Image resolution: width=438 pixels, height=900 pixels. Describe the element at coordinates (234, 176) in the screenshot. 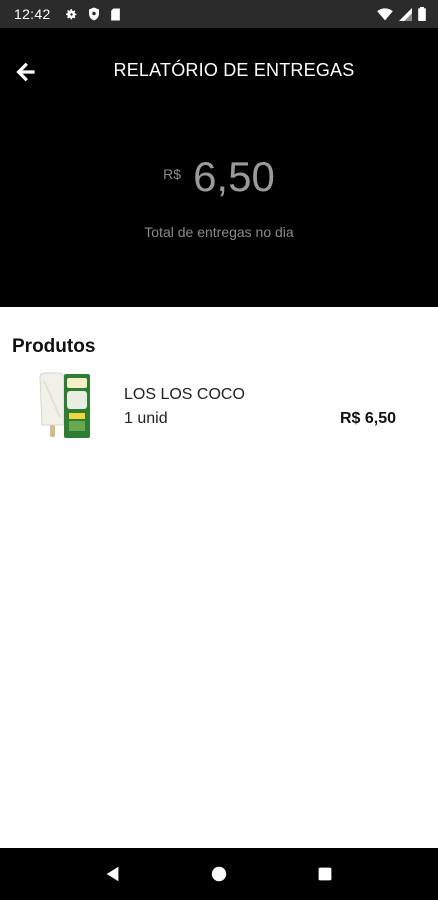

I see `total-value: 6,50` at that location.